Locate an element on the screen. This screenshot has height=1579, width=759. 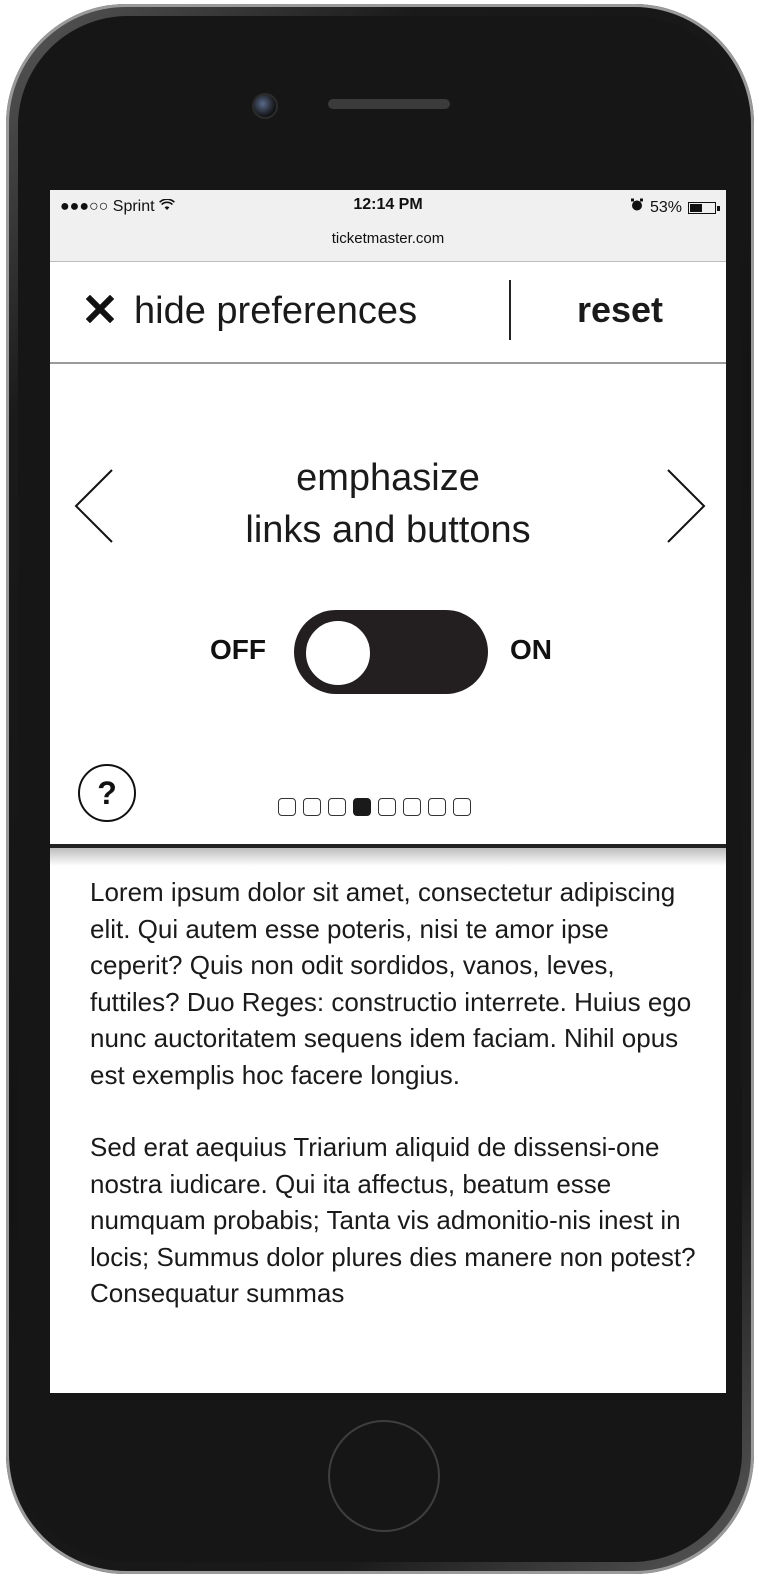
preference-title: emphasize links and buttons is located at coordinates (388, 504).